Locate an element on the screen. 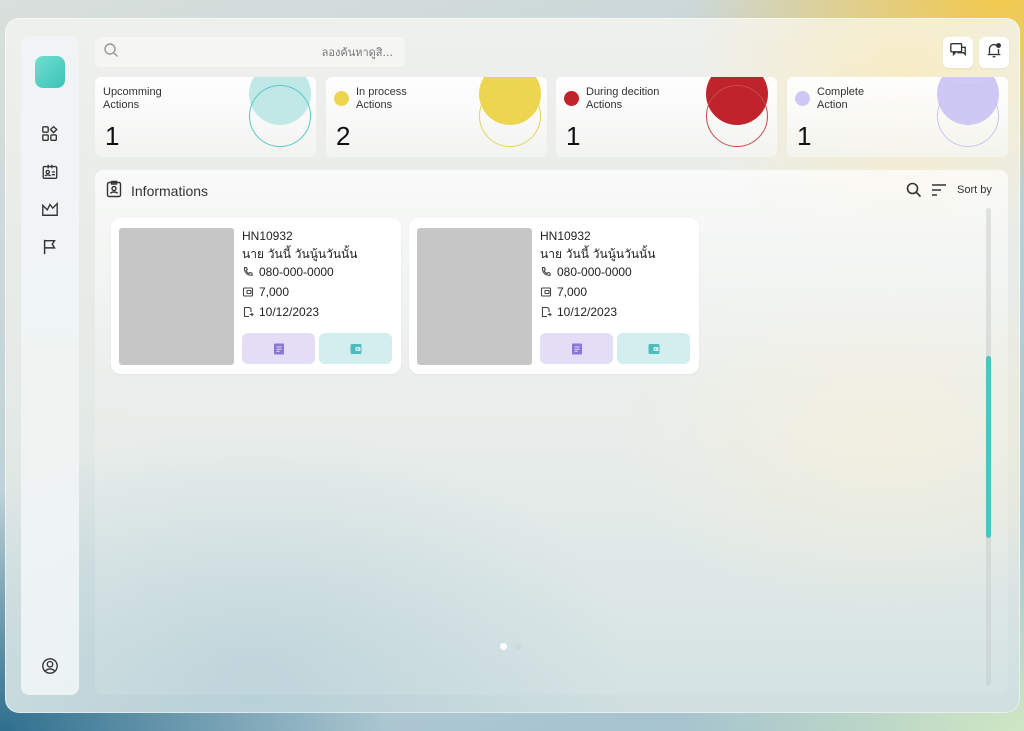 The width and height of the screenshot is (1024, 731). stat-label: Upcomming Actions is located at coordinates (132, 98).